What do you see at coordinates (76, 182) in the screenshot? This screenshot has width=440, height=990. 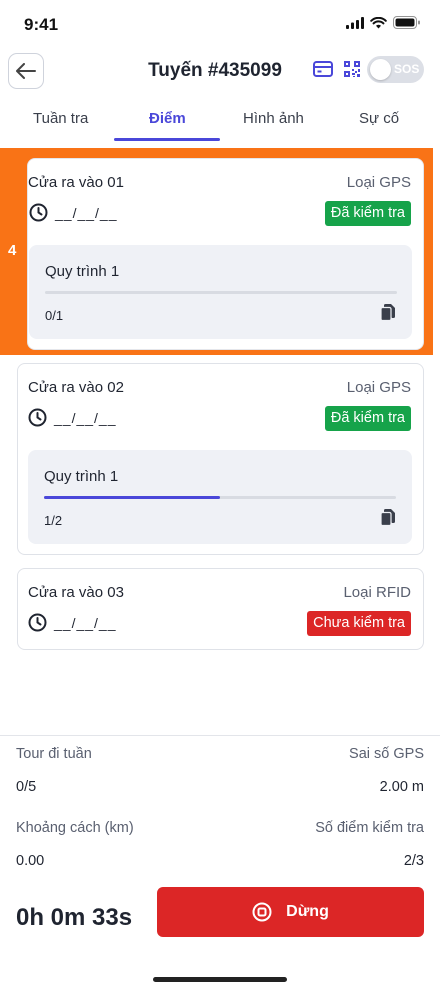 I see `point-name: Cửa ra vào 01` at bounding box center [76, 182].